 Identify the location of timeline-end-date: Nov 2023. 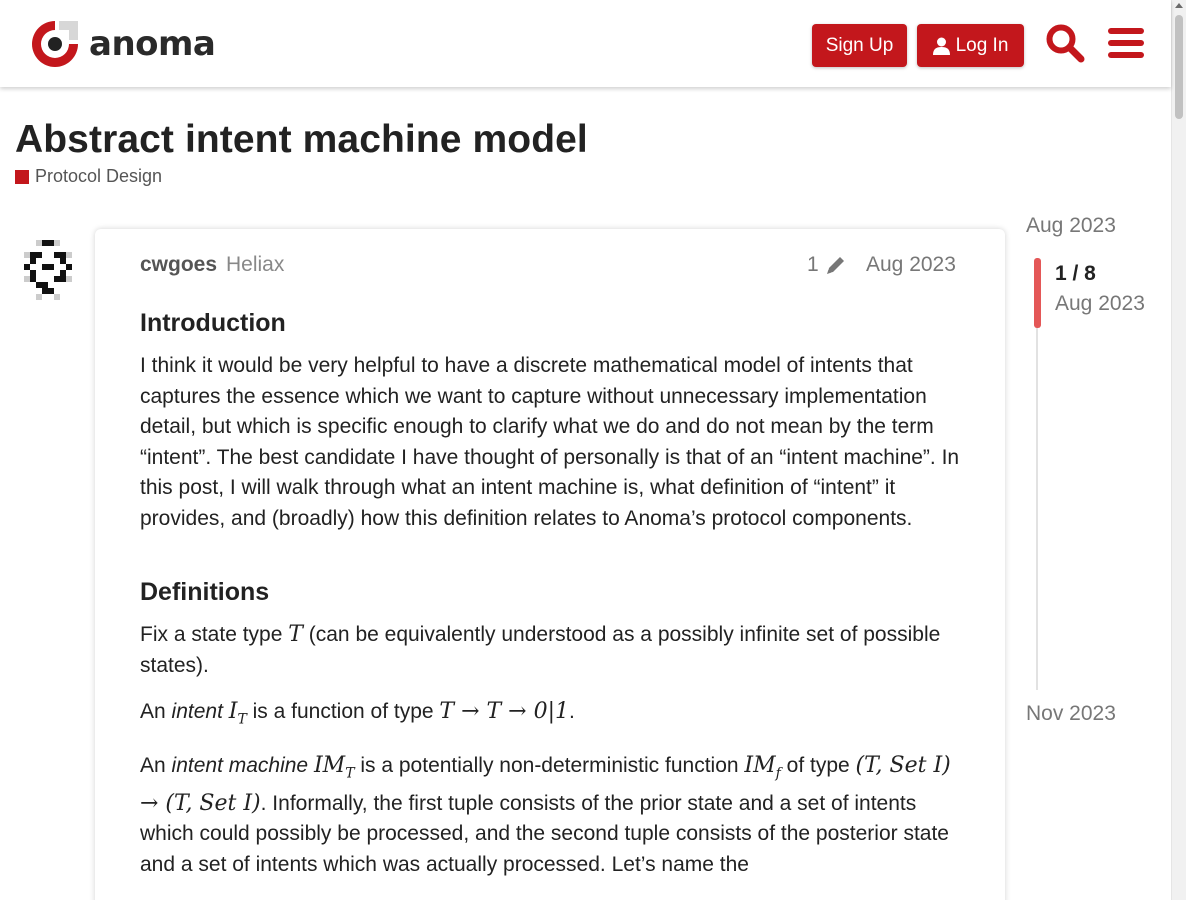
(1071, 714).